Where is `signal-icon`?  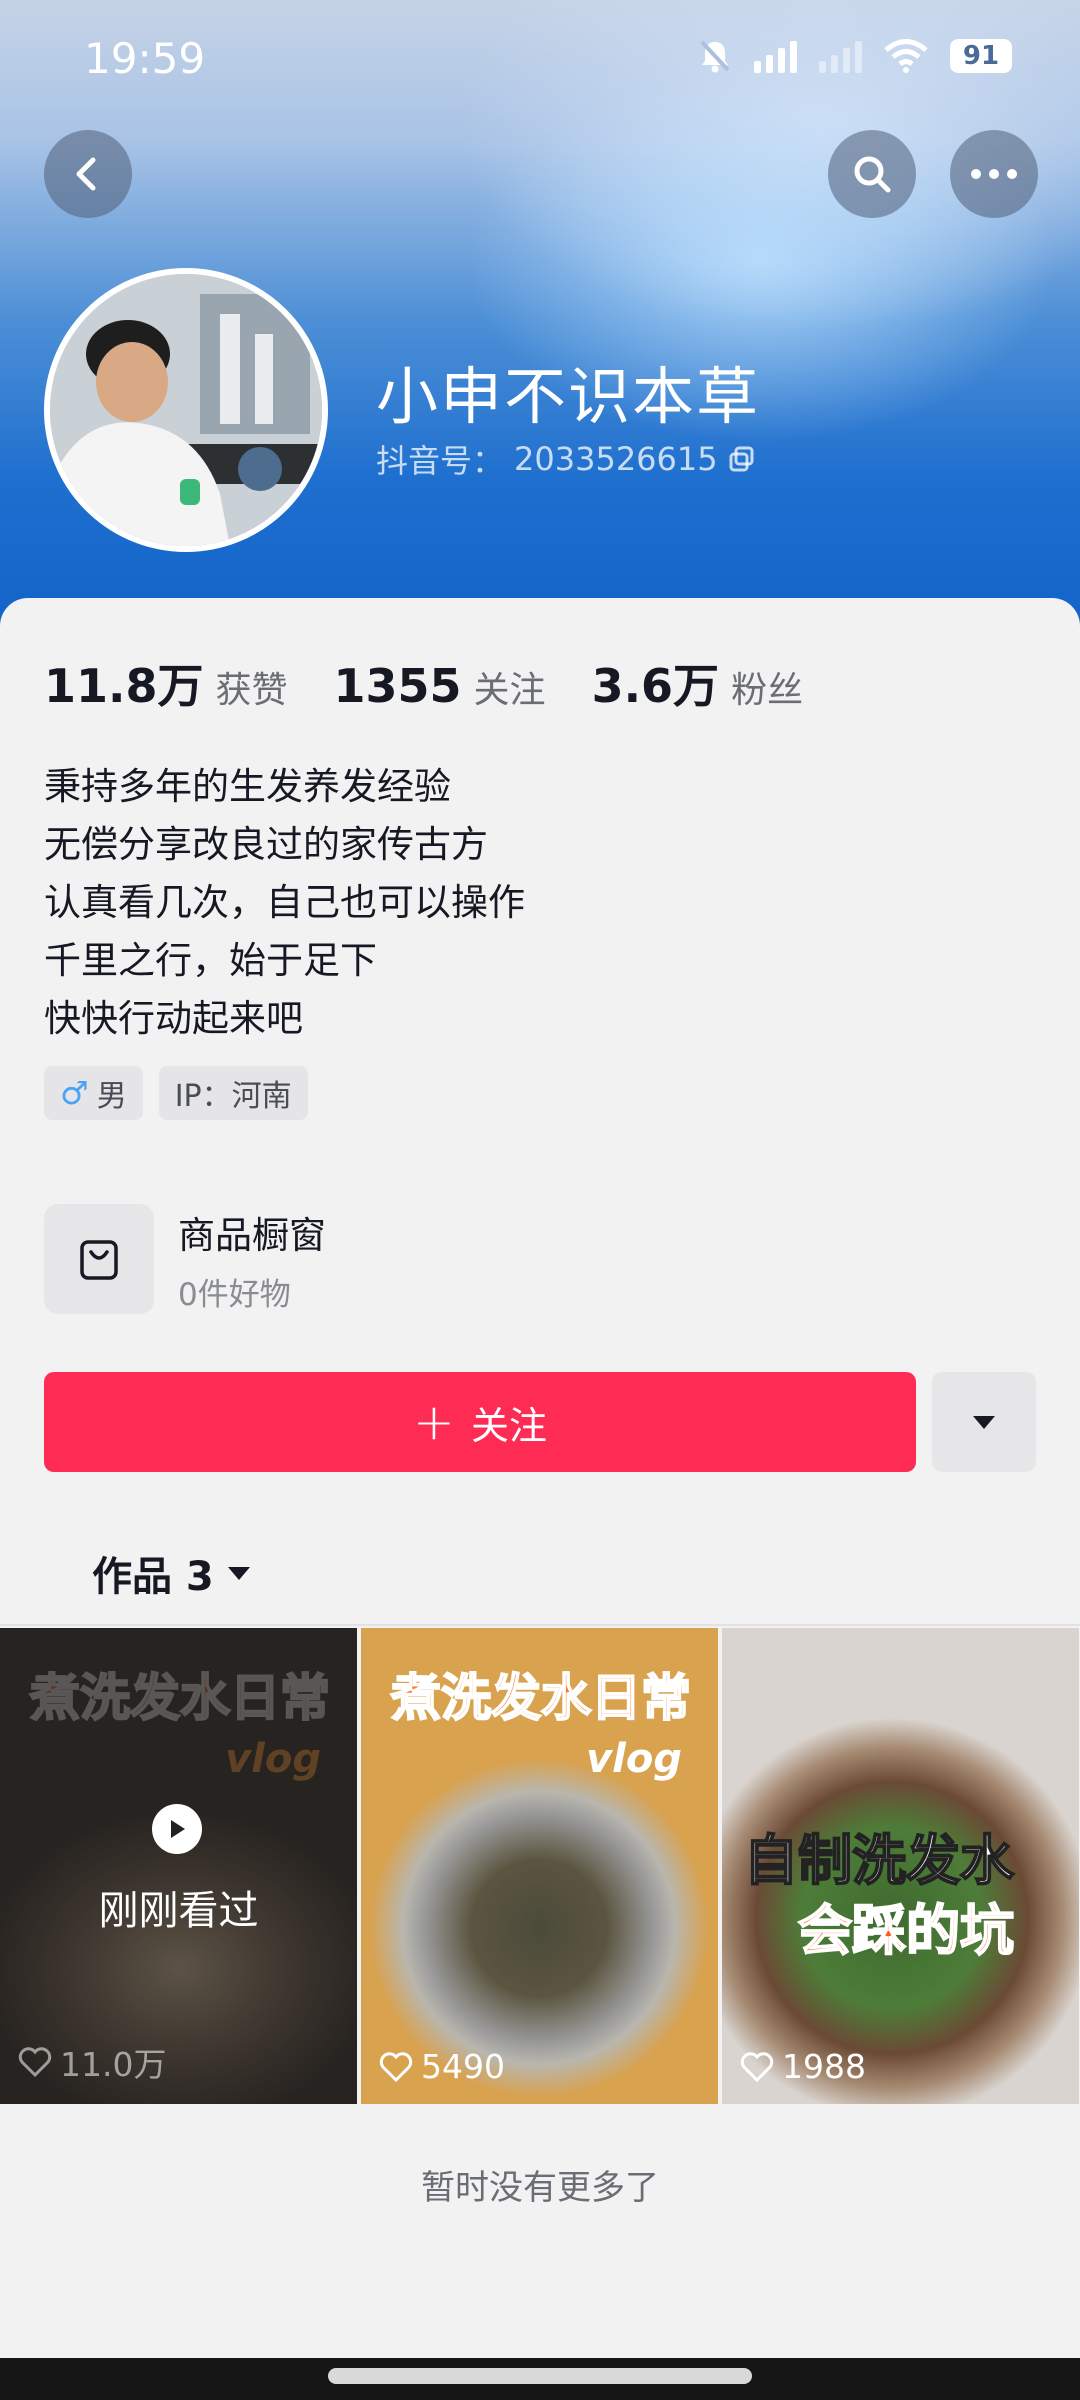
signal-icon is located at coordinates (775, 56).